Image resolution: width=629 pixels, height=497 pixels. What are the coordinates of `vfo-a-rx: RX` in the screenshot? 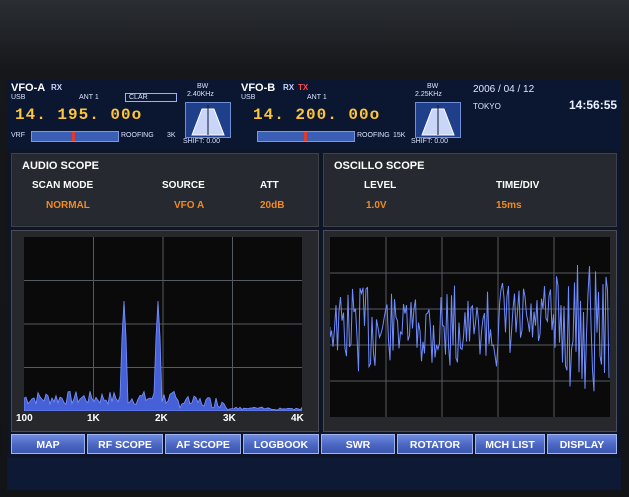 It's located at (57, 87).